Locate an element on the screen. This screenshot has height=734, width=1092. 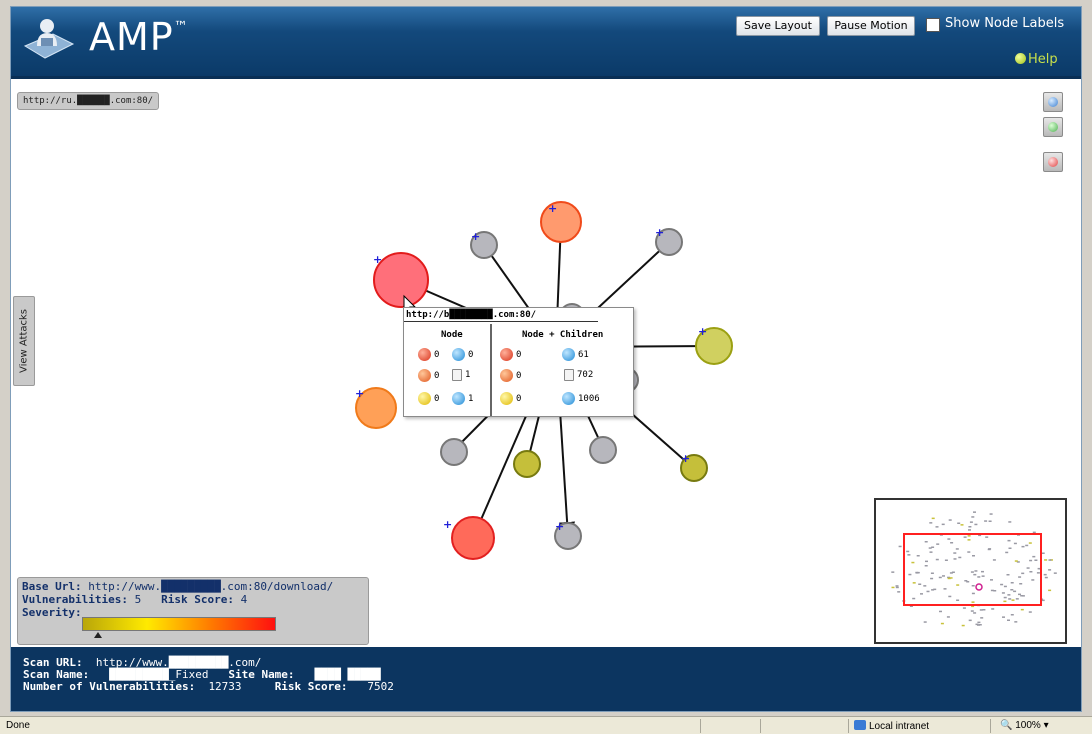
high-icon is located at coordinates (506, 375).